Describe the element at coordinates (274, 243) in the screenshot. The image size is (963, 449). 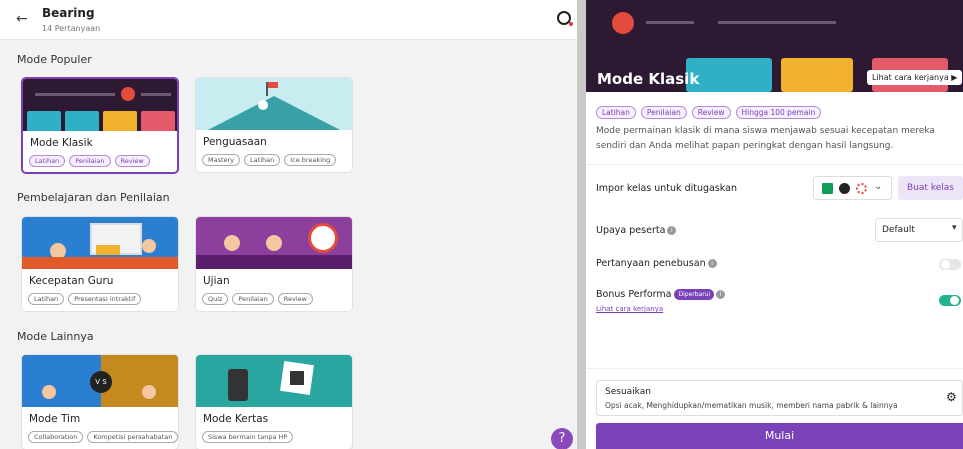
I see `ujian-illustration` at that location.